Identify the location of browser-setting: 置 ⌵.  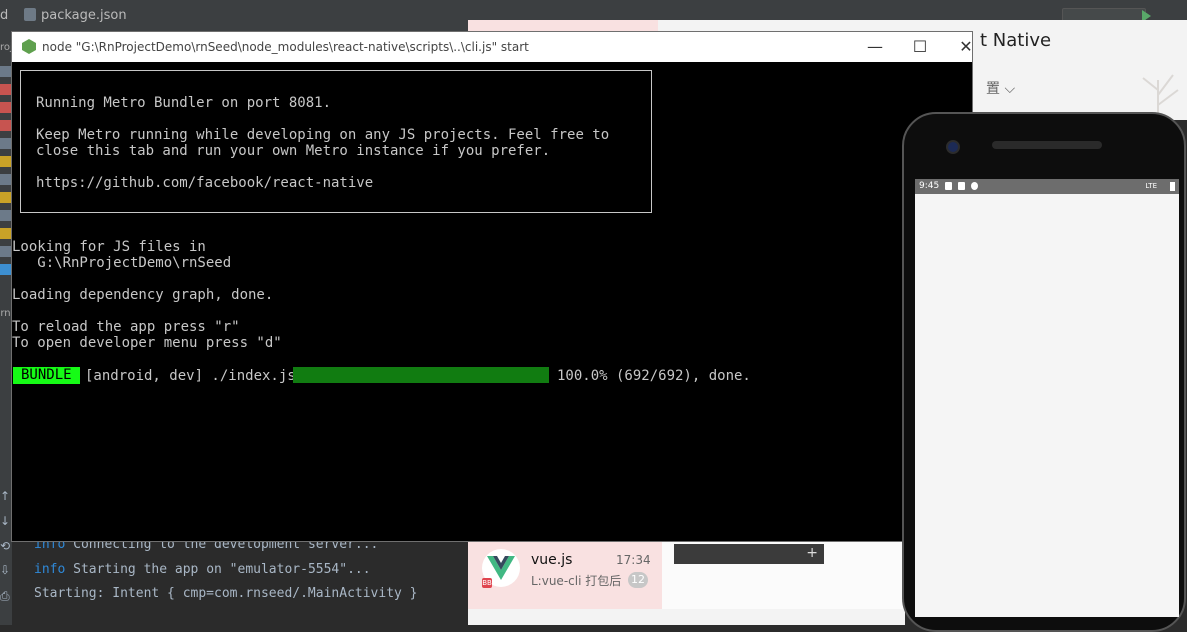
(1000, 88).